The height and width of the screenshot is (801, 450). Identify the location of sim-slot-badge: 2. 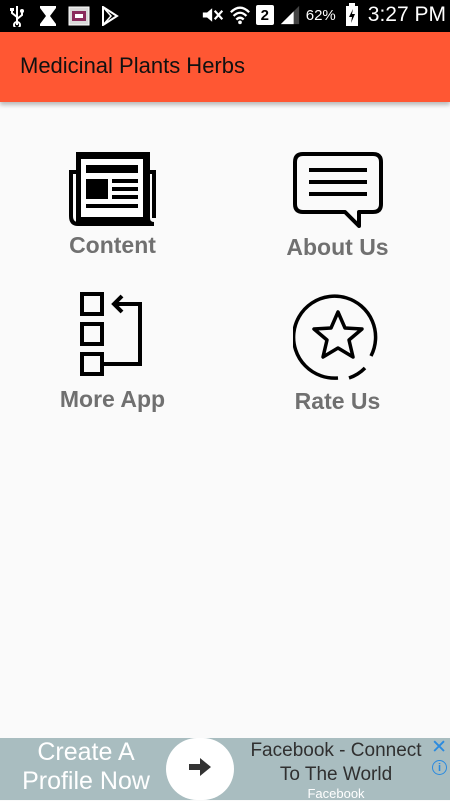
(264, 15).